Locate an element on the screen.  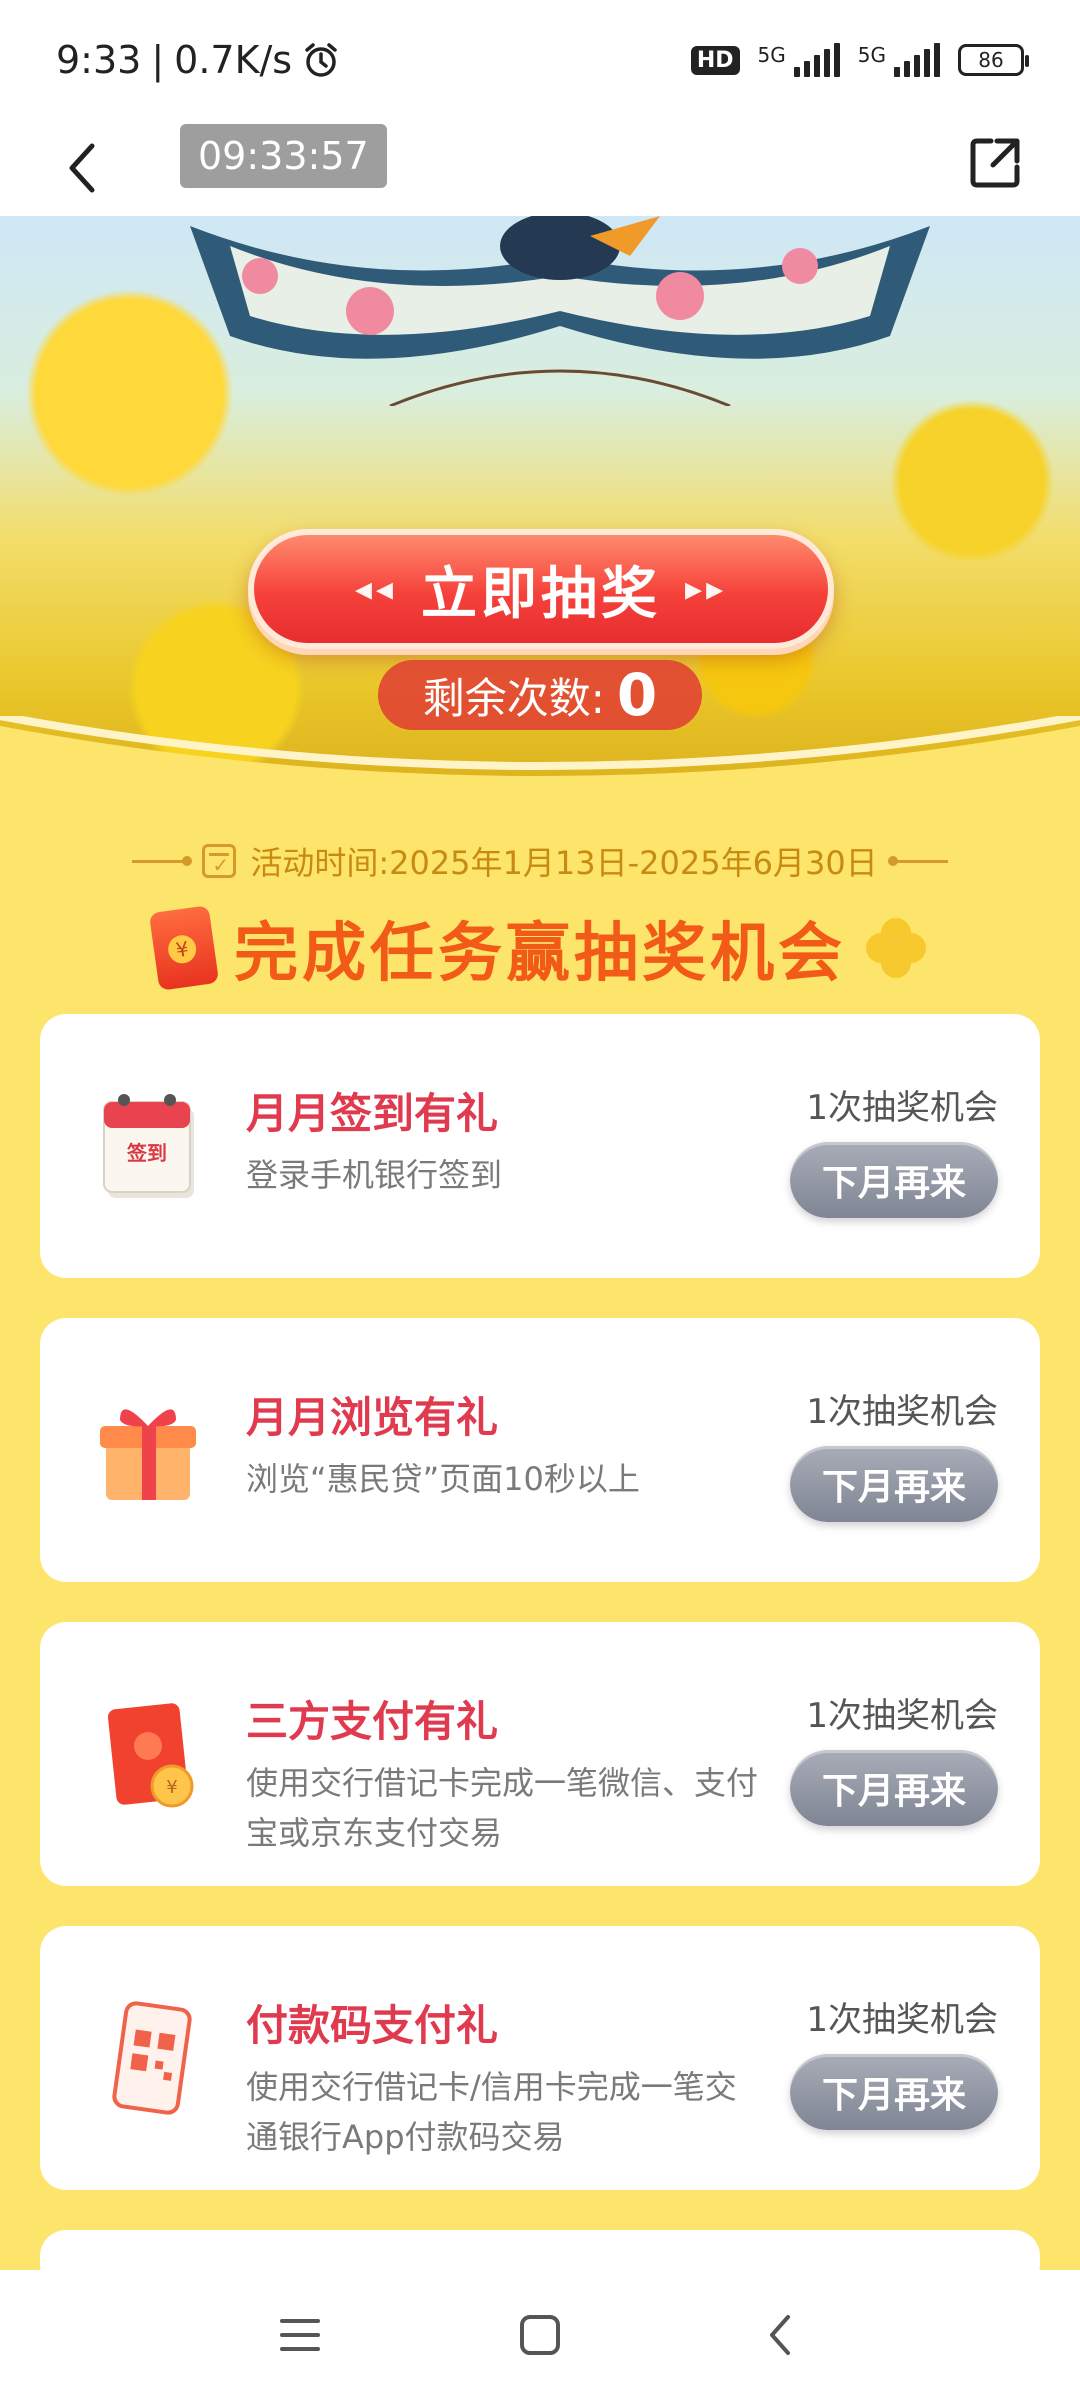
task-desc: 使用交行借记卡完成一笔微信、支付宝或京东支付交易 is located at coordinates (502, 1808).